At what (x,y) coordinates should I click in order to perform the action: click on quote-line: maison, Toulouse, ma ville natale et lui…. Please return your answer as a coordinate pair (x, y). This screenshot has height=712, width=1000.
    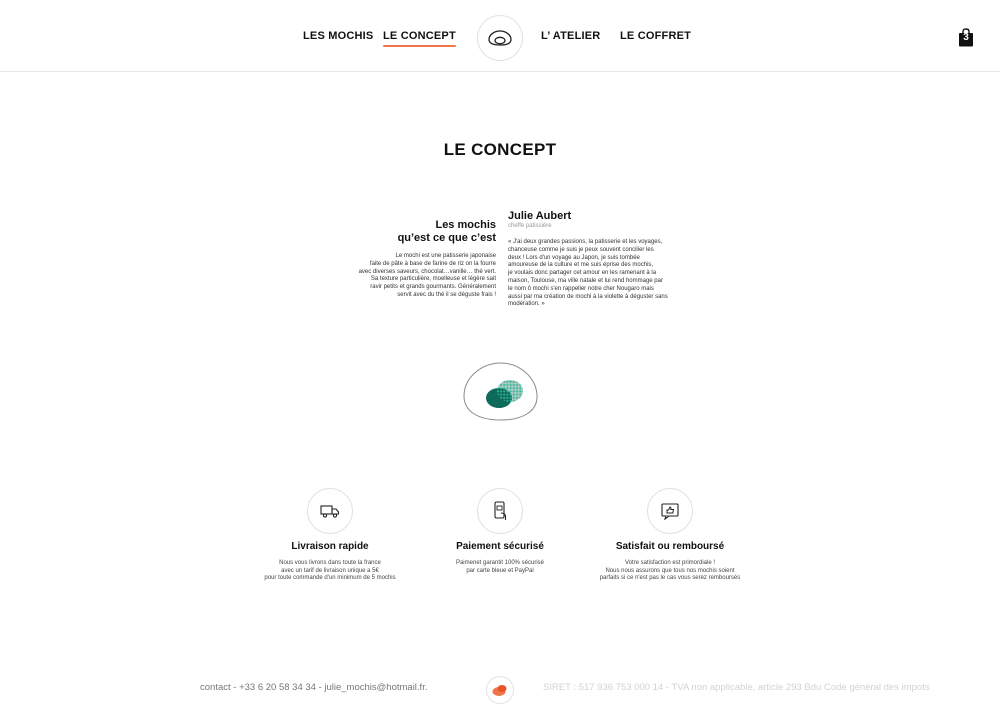
    Looking at the image, I should click on (585, 280).